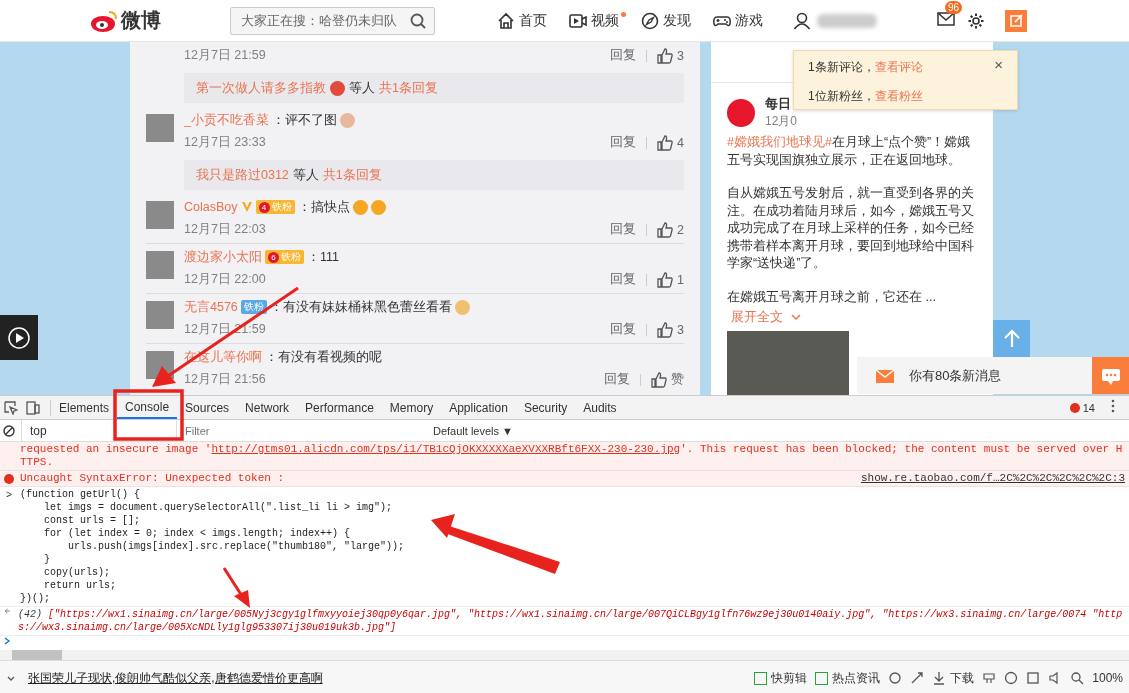 The height and width of the screenshot is (693, 1129). Describe the element at coordinates (594, 20) in the screenshot. I see `nav-link: 视频` at that location.